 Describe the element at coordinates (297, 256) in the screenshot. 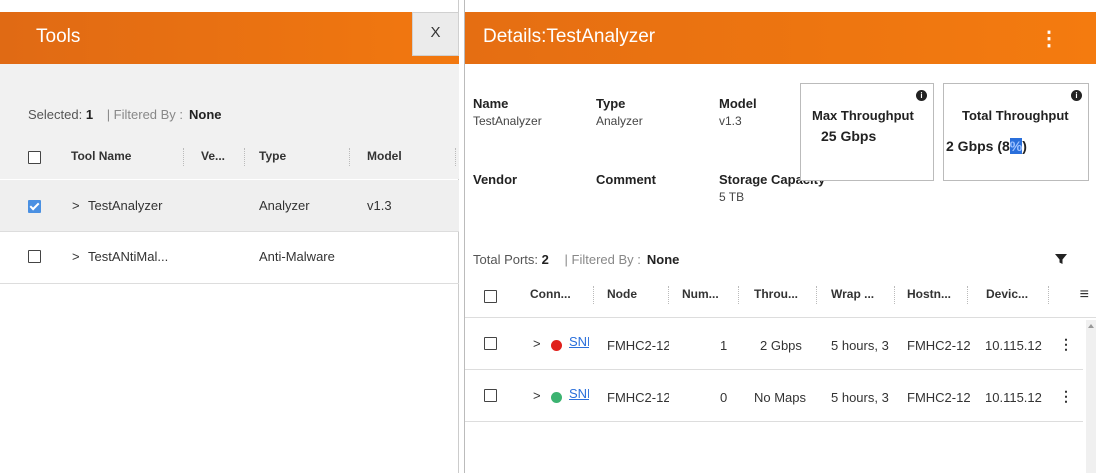

I see `tool-type: Anti-Malware` at that location.